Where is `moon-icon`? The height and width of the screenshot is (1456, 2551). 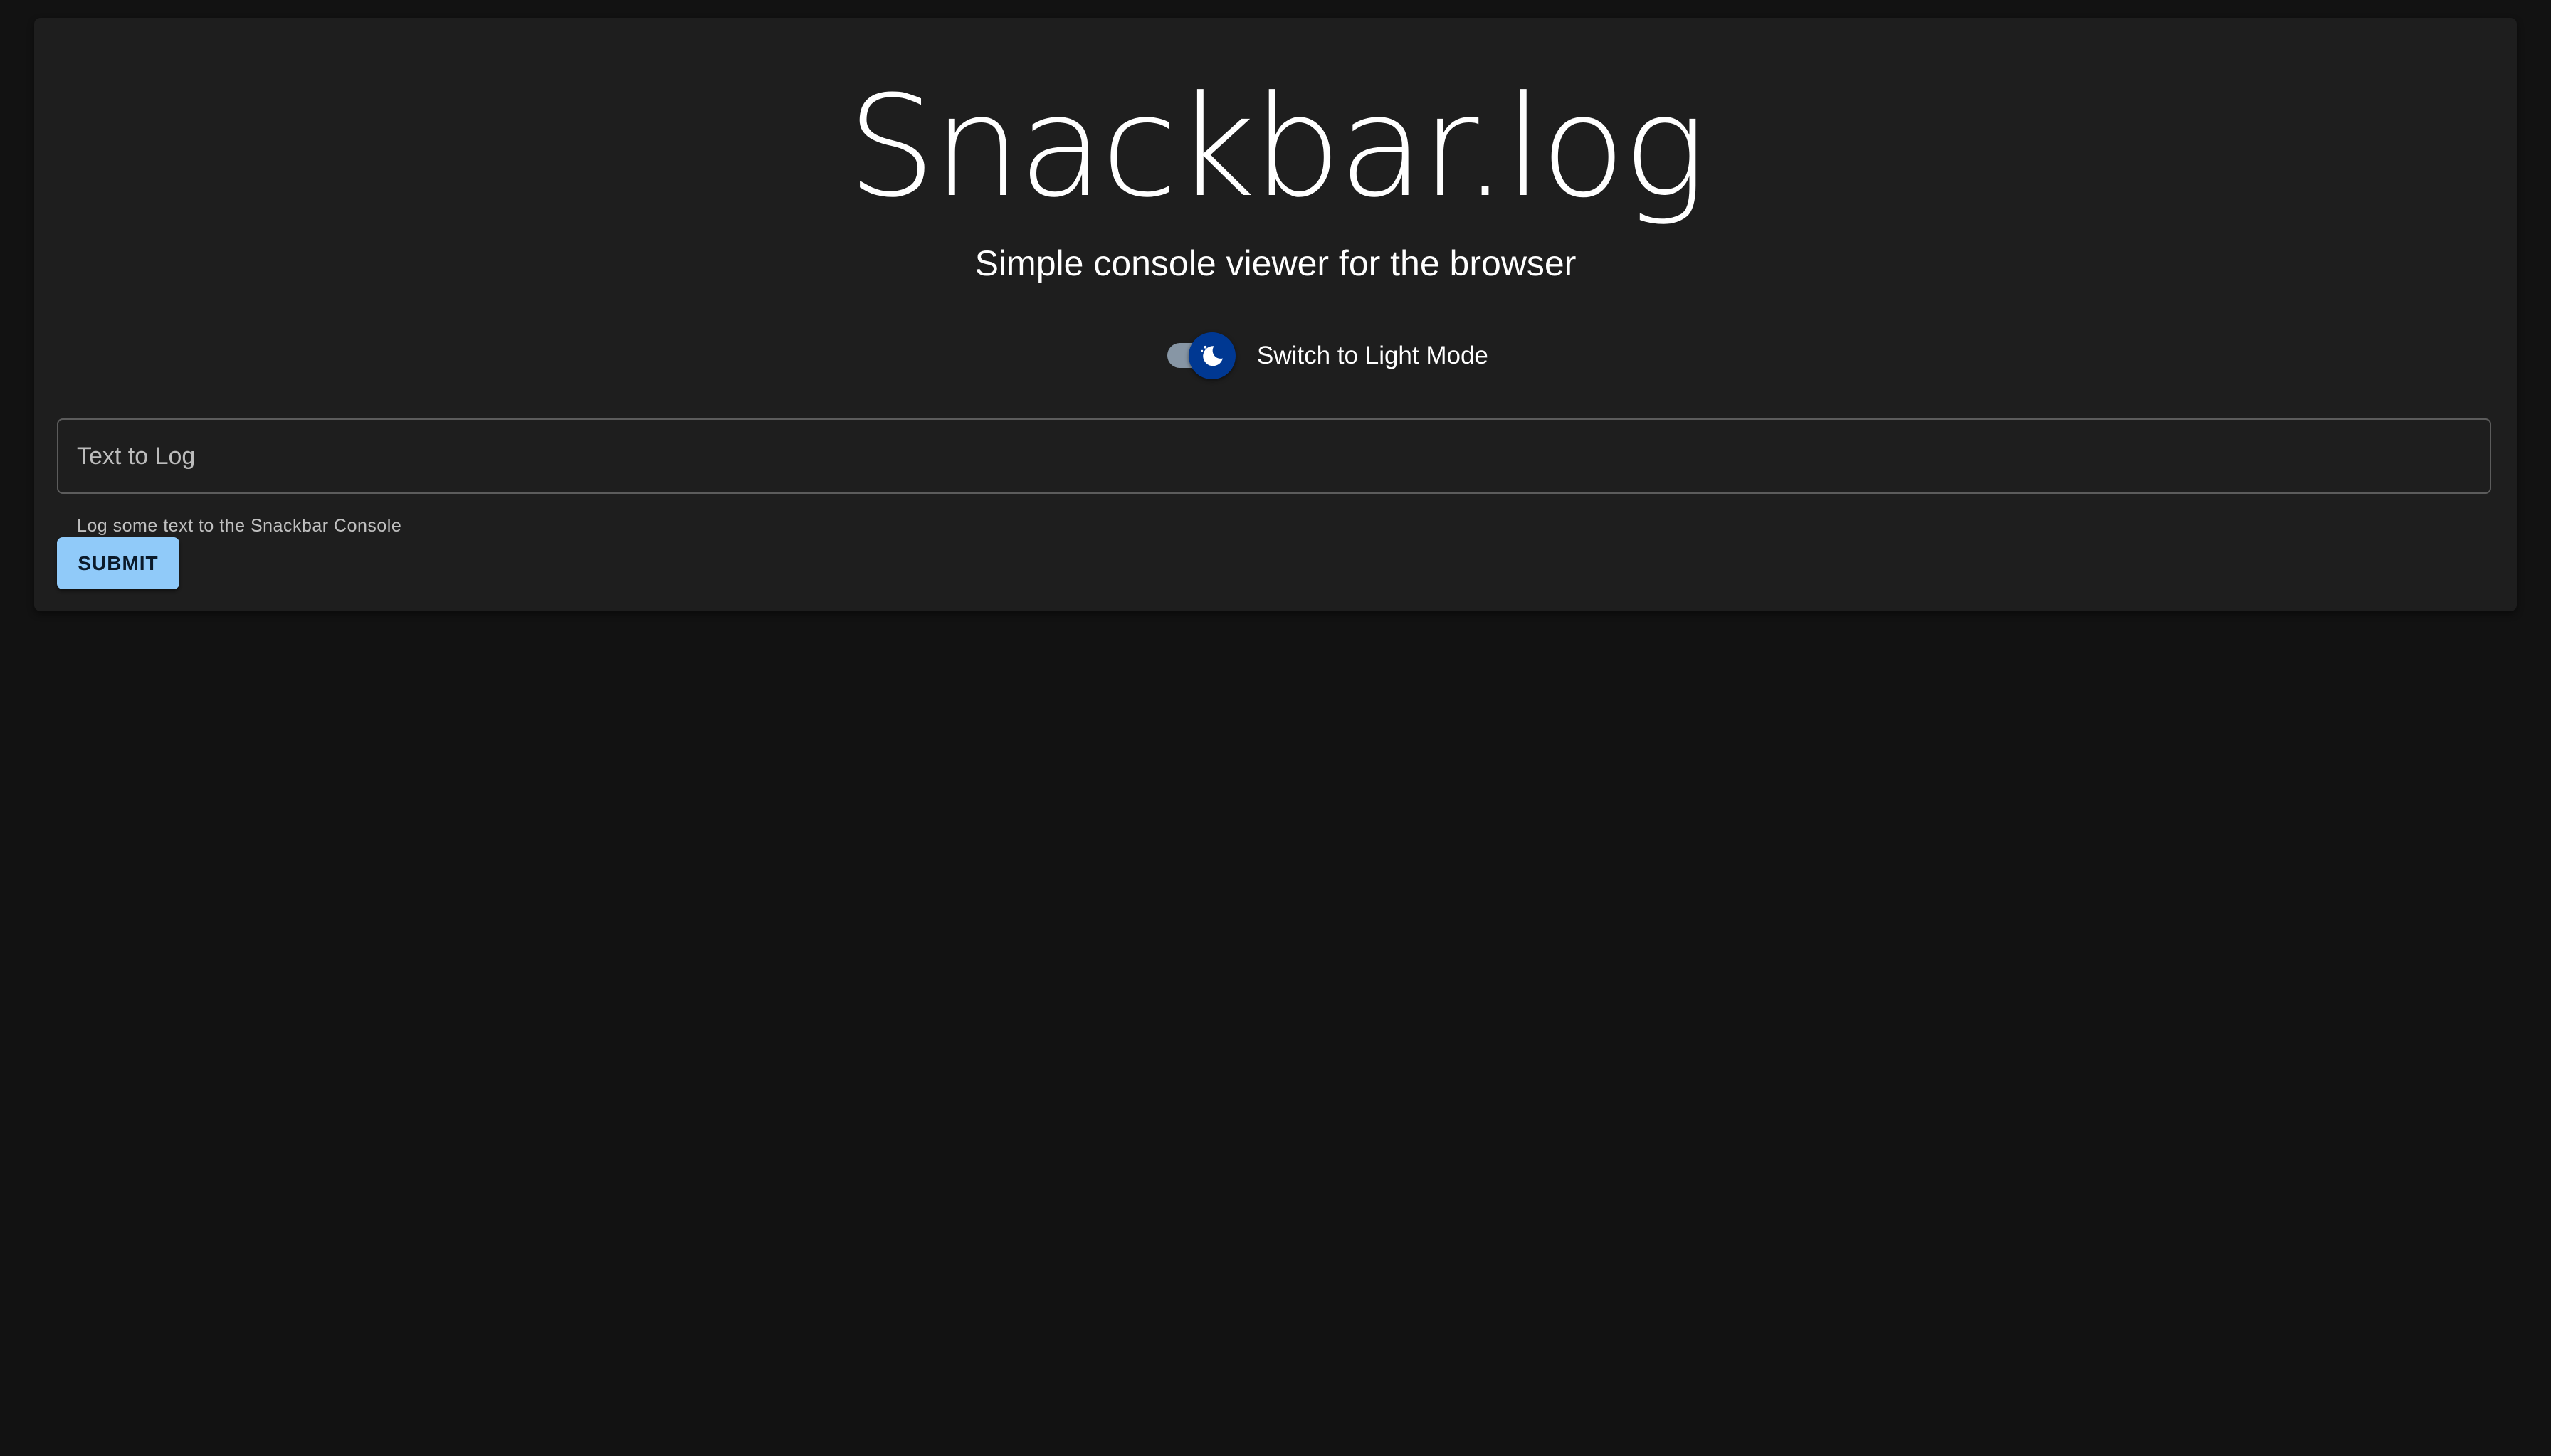 moon-icon is located at coordinates (1212, 355).